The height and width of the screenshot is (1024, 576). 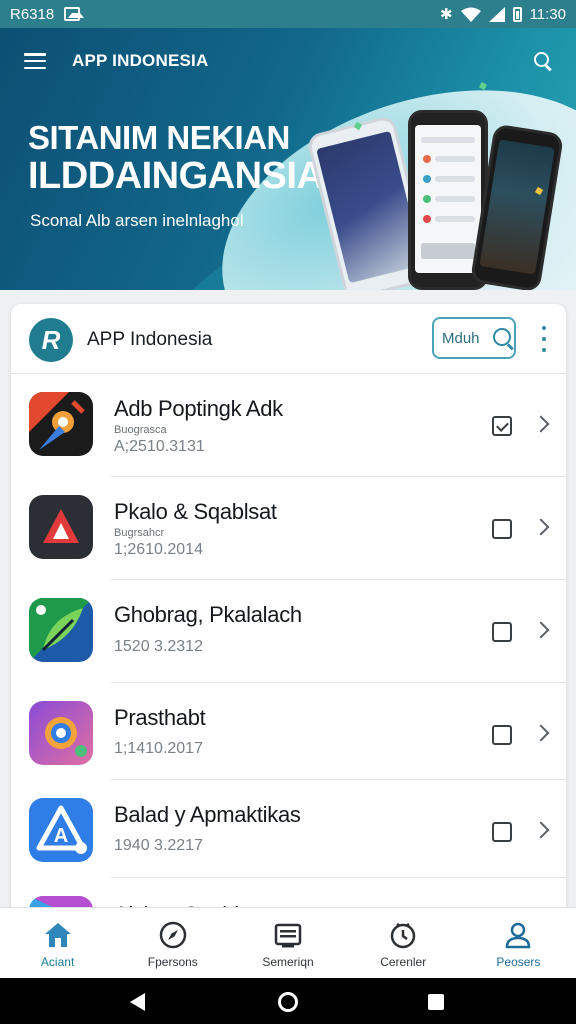 I want to click on person-icon, so click(x=518, y=935).